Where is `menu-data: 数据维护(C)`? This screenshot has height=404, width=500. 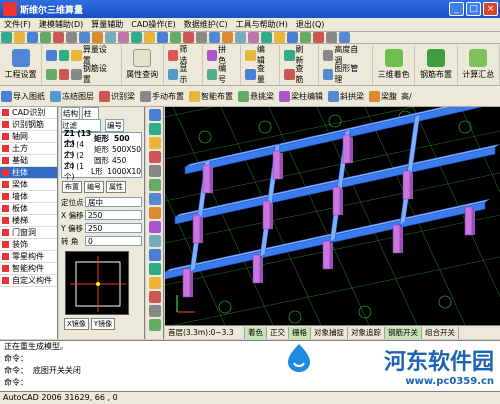 menu-data: 数据维护(C) is located at coordinates (206, 24).